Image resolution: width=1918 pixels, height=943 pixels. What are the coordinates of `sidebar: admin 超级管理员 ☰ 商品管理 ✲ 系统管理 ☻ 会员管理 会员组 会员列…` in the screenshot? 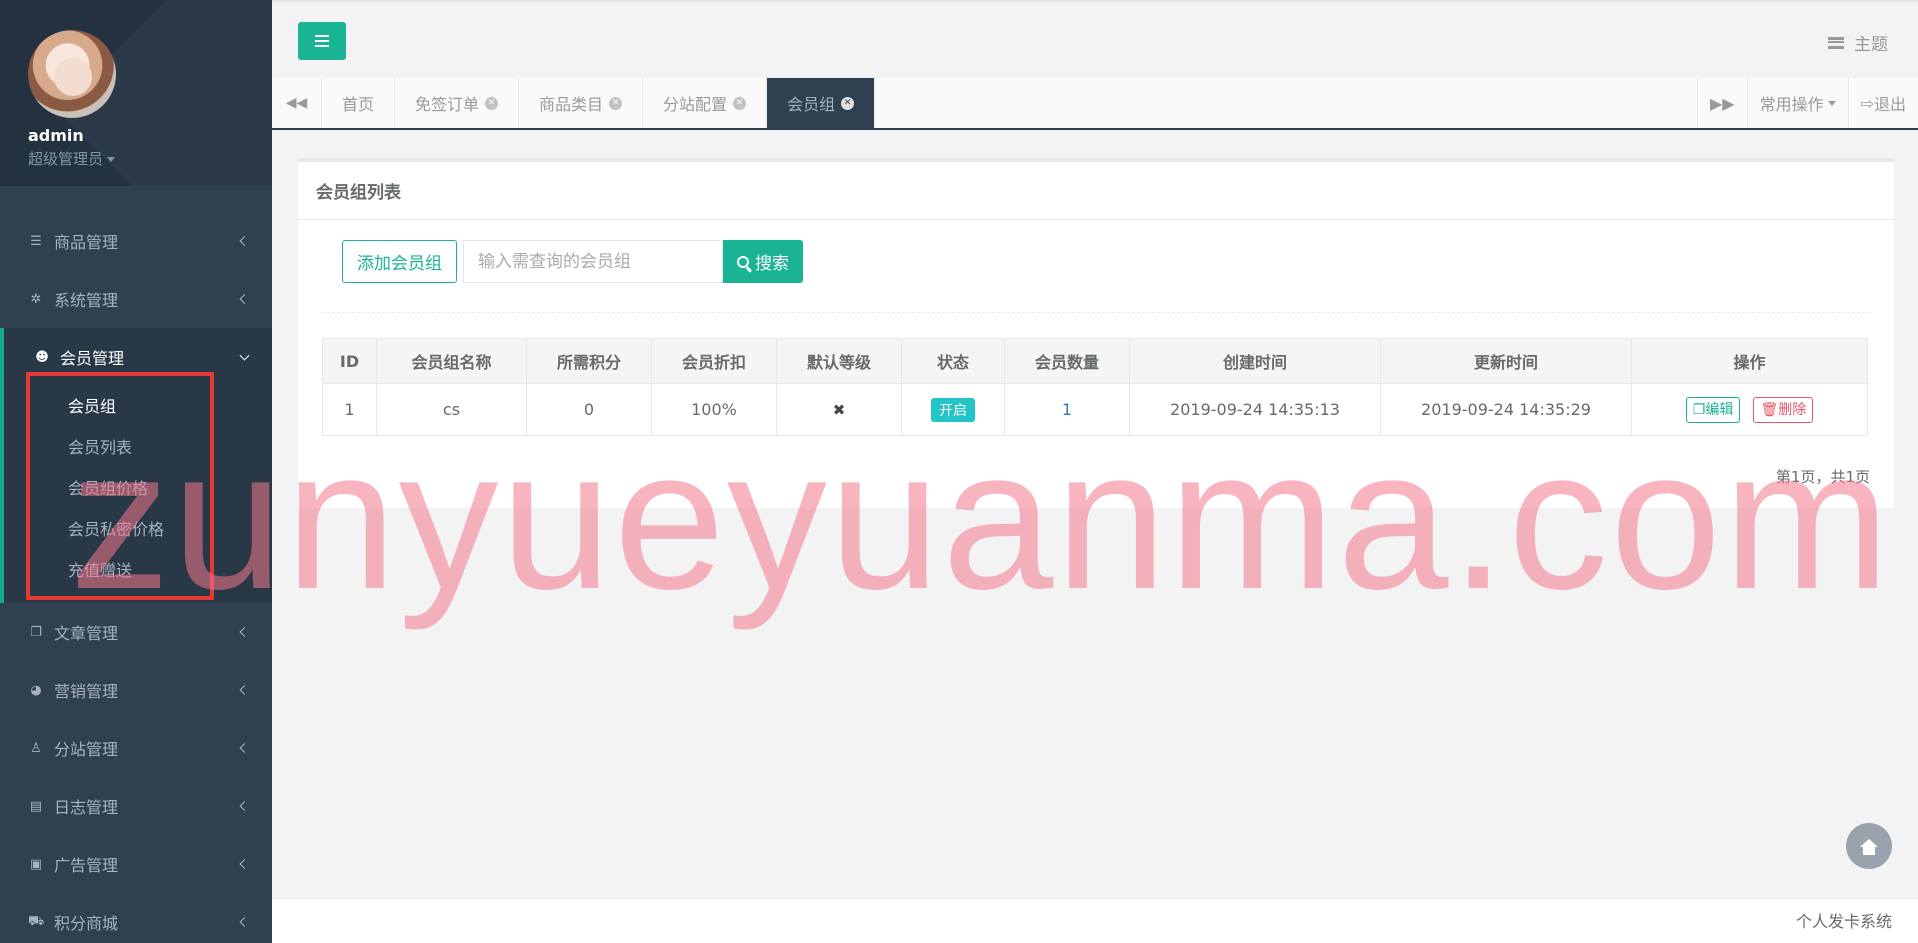 It's located at (136, 471).